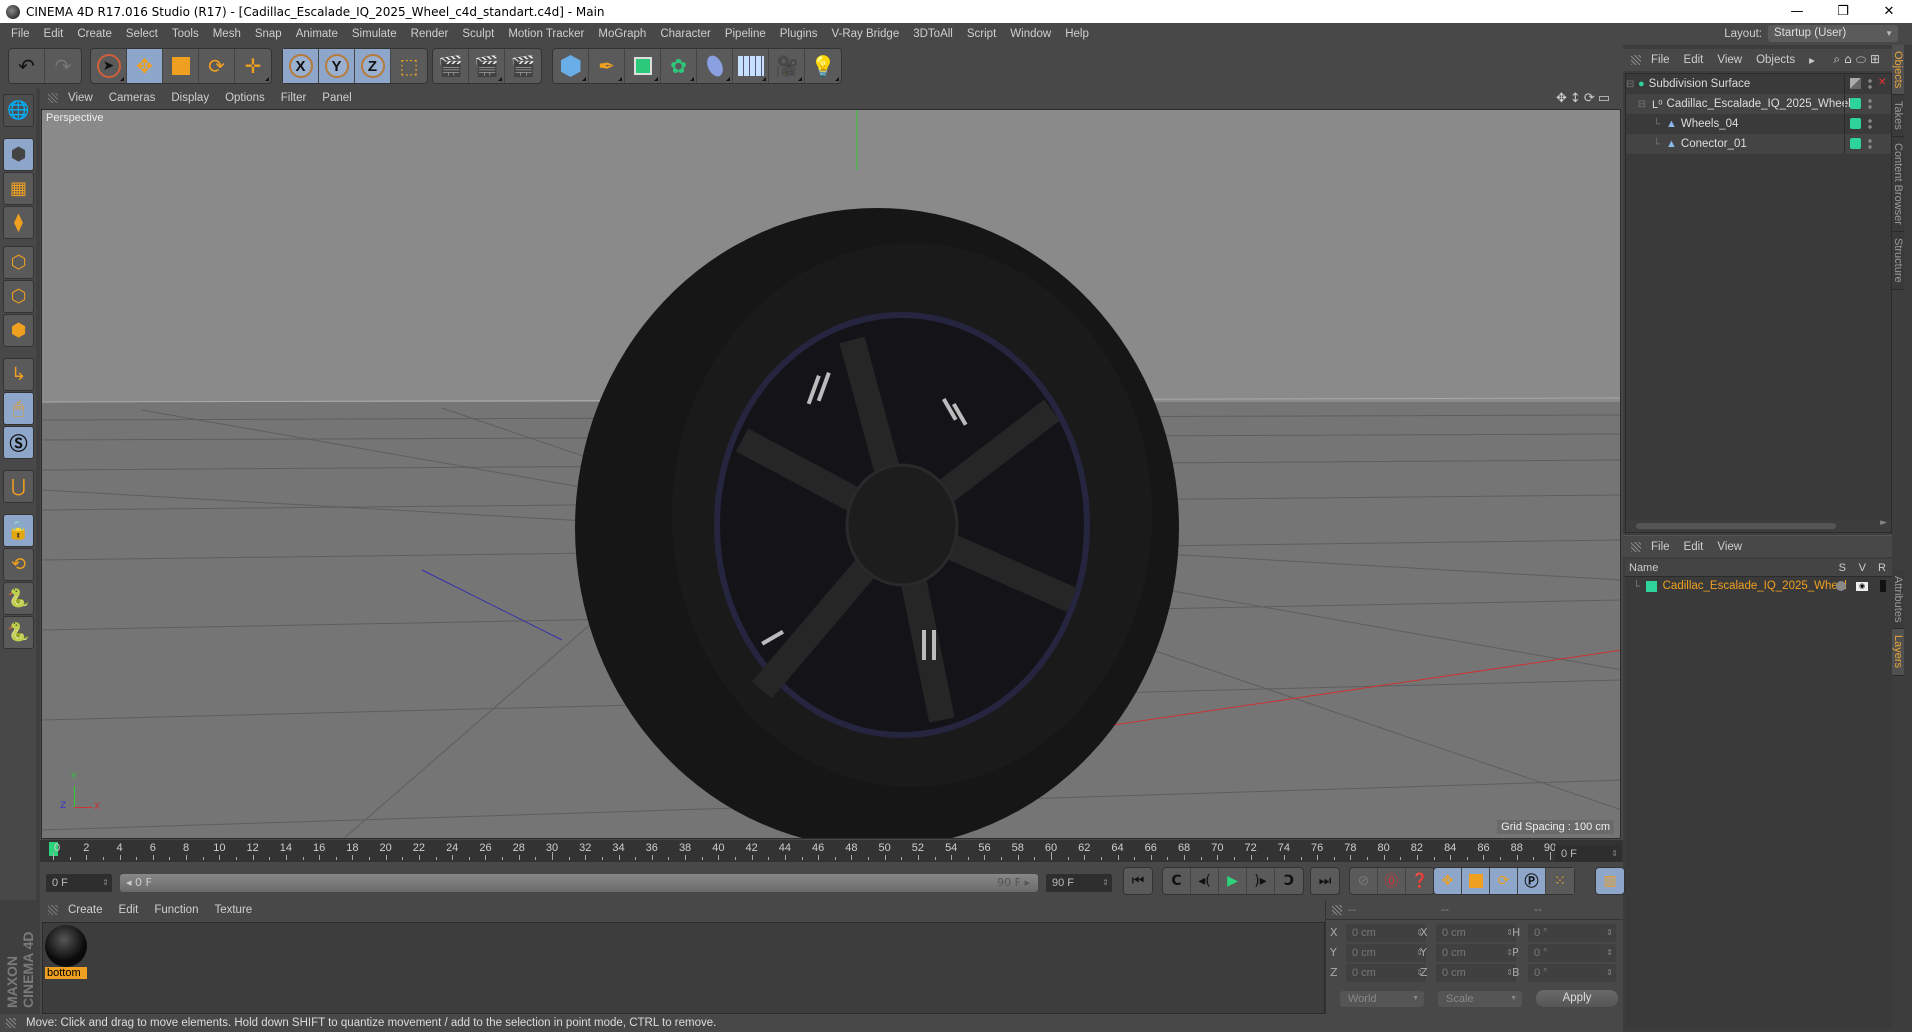 This screenshot has width=1912, height=1032. What do you see at coordinates (1364, 881) in the screenshot?
I see `record-keys-button: ⊘` at bounding box center [1364, 881].